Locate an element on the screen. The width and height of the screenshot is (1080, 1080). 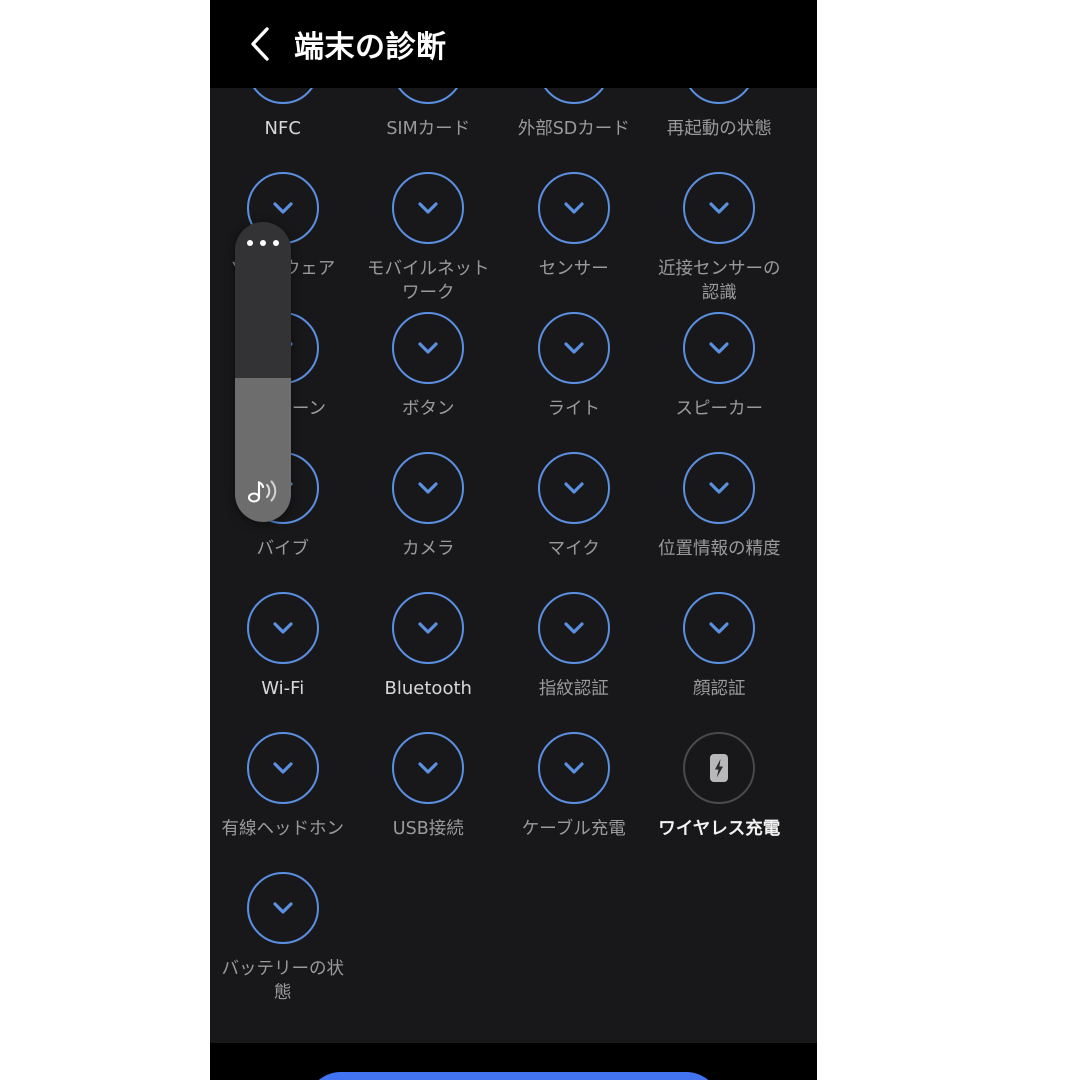
diagnostic-item: ワイヤレス充電 is located at coordinates (720, 784).